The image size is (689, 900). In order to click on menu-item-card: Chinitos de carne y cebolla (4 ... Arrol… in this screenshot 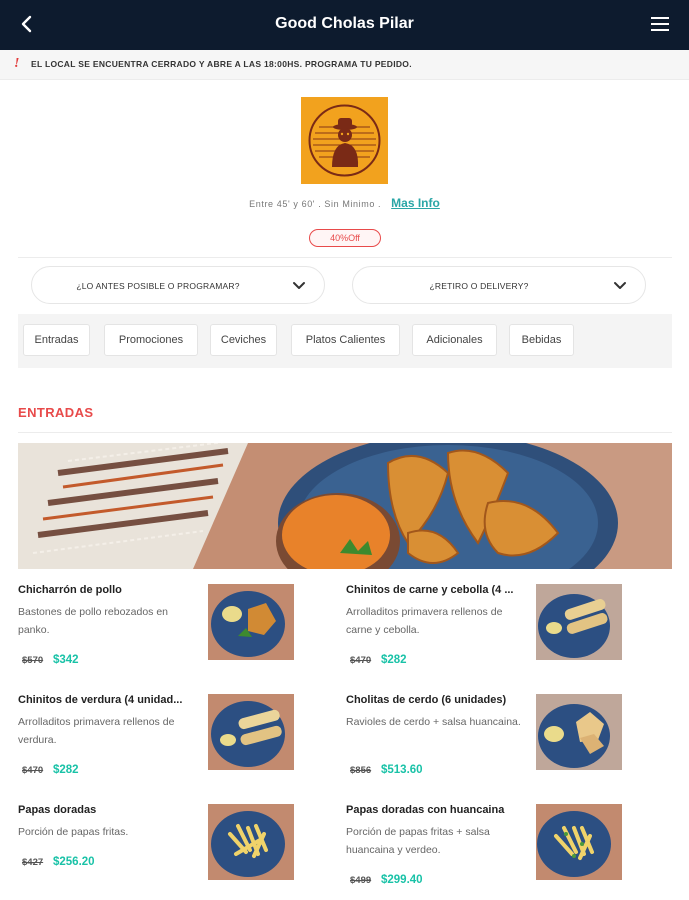, I will do `click(502, 634)`.